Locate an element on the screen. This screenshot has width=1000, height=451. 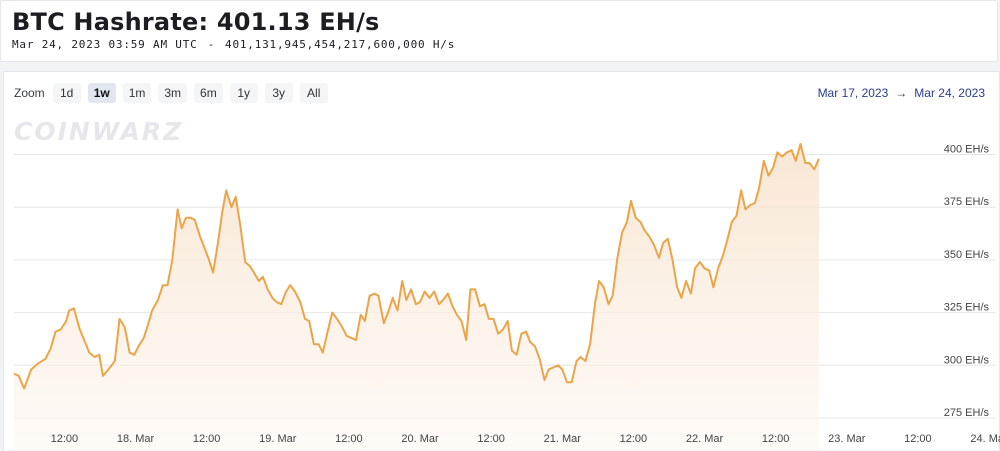
zoom-6m-button: 6m is located at coordinates (208, 93).